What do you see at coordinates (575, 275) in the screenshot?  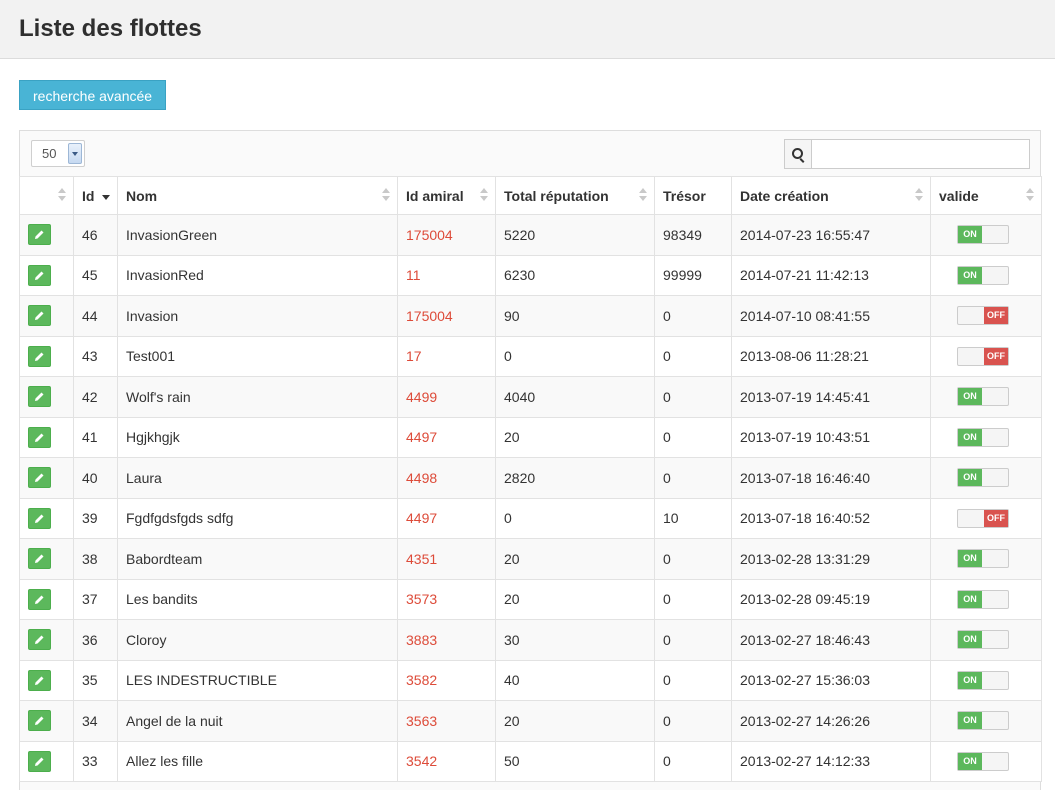 I see `cell-reputation: 6230` at bounding box center [575, 275].